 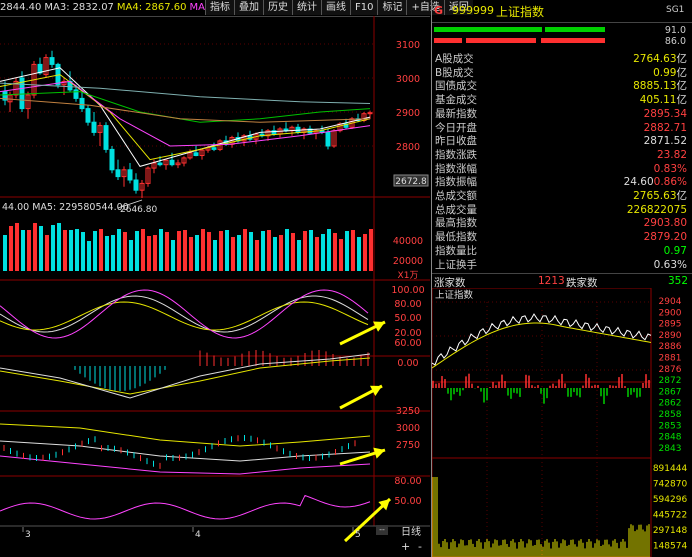 I want to click on info-label: 总成交额, so click(x=456, y=196).